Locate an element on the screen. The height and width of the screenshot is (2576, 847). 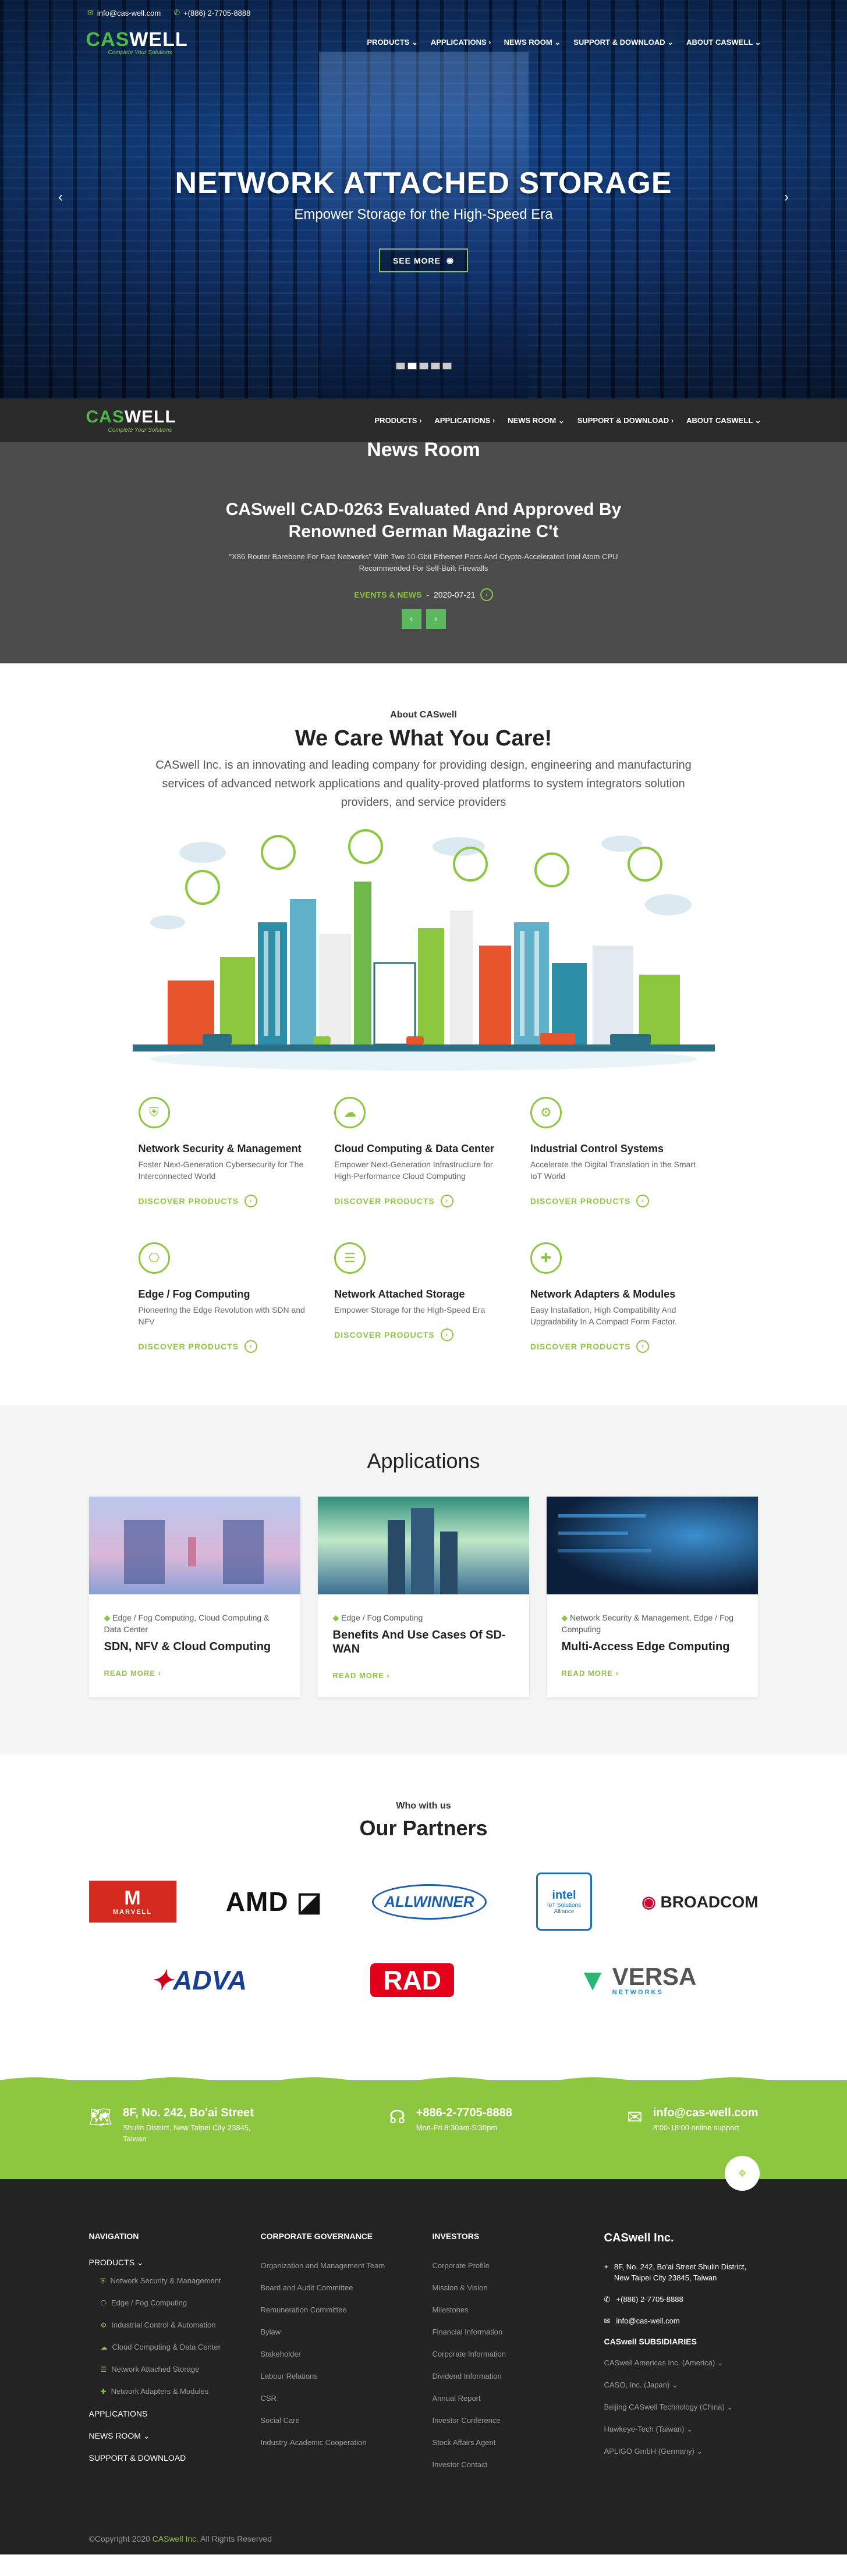
footer-link: Stock Affairs Agent is located at coordinates (518, 2443).